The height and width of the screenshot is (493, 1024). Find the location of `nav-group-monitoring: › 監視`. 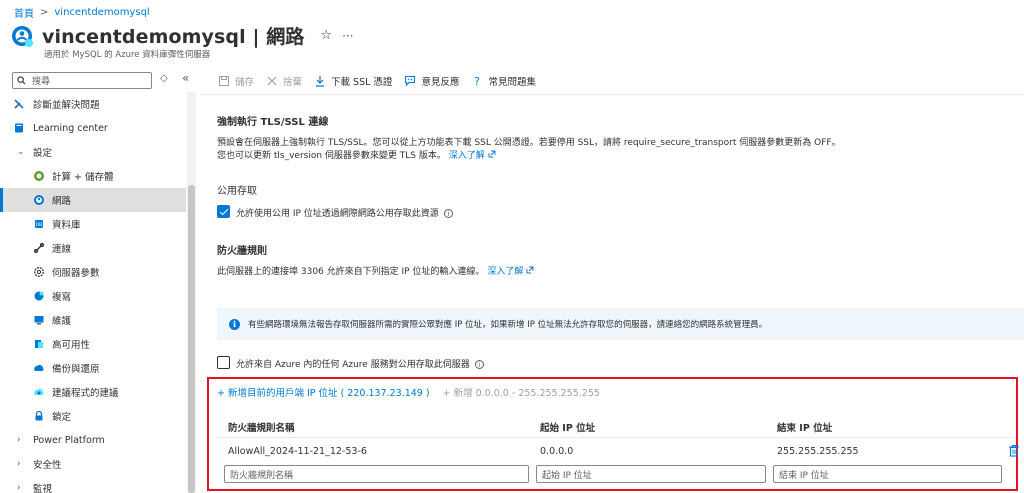

nav-group-monitoring: › 監視 is located at coordinates (93, 484).